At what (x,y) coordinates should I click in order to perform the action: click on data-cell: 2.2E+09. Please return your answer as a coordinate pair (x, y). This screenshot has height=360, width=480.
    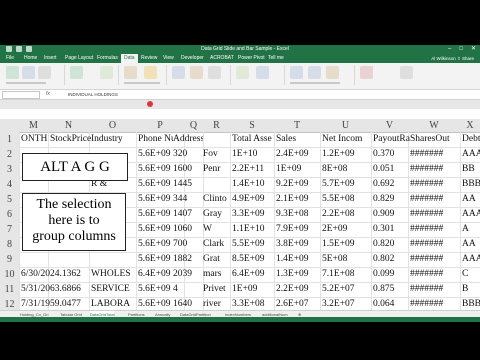
    Looking at the image, I should click on (299, 289).